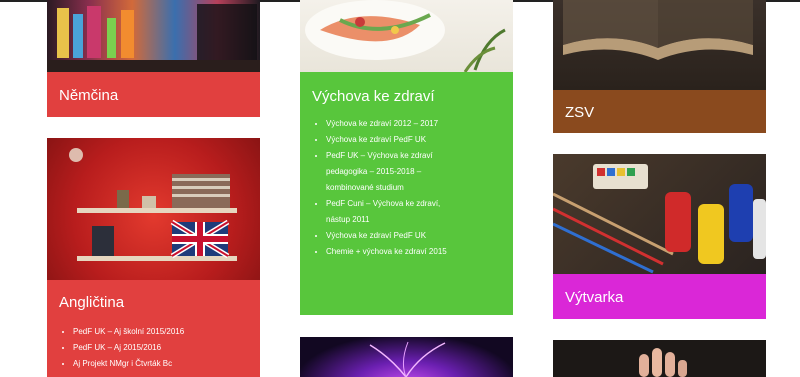 This screenshot has height=377, width=800. What do you see at coordinates (153, 204) in the screenshot?
I see `shelf-scene` at bounding box center [153, 204].